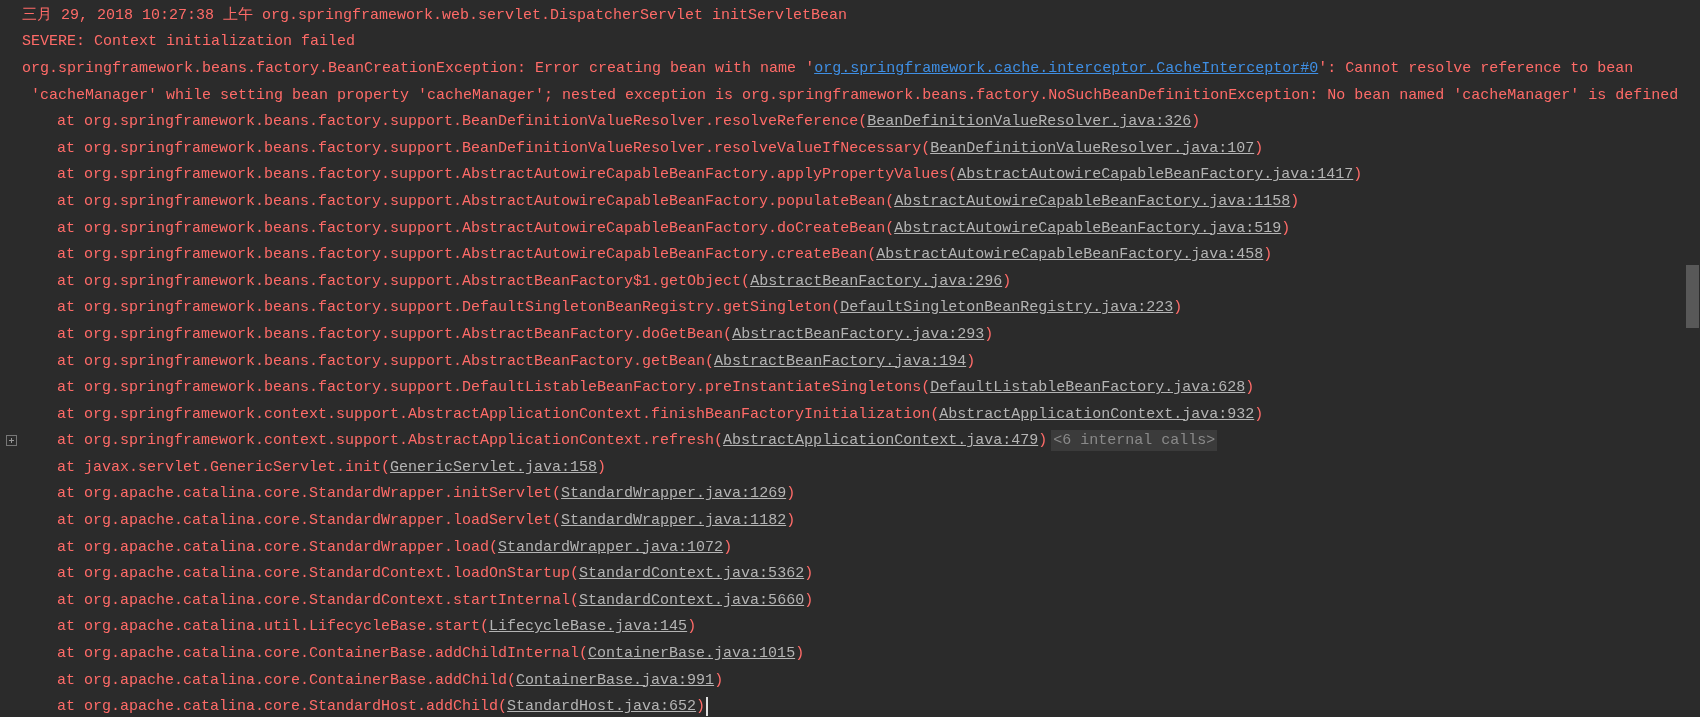 This screenshot has width=1700, height=717. What do you see at coordinates (858, 334) in the screenshot?
I see `source-link: AbstractBeanFactory.java:293` at bounding box center [858, 334].